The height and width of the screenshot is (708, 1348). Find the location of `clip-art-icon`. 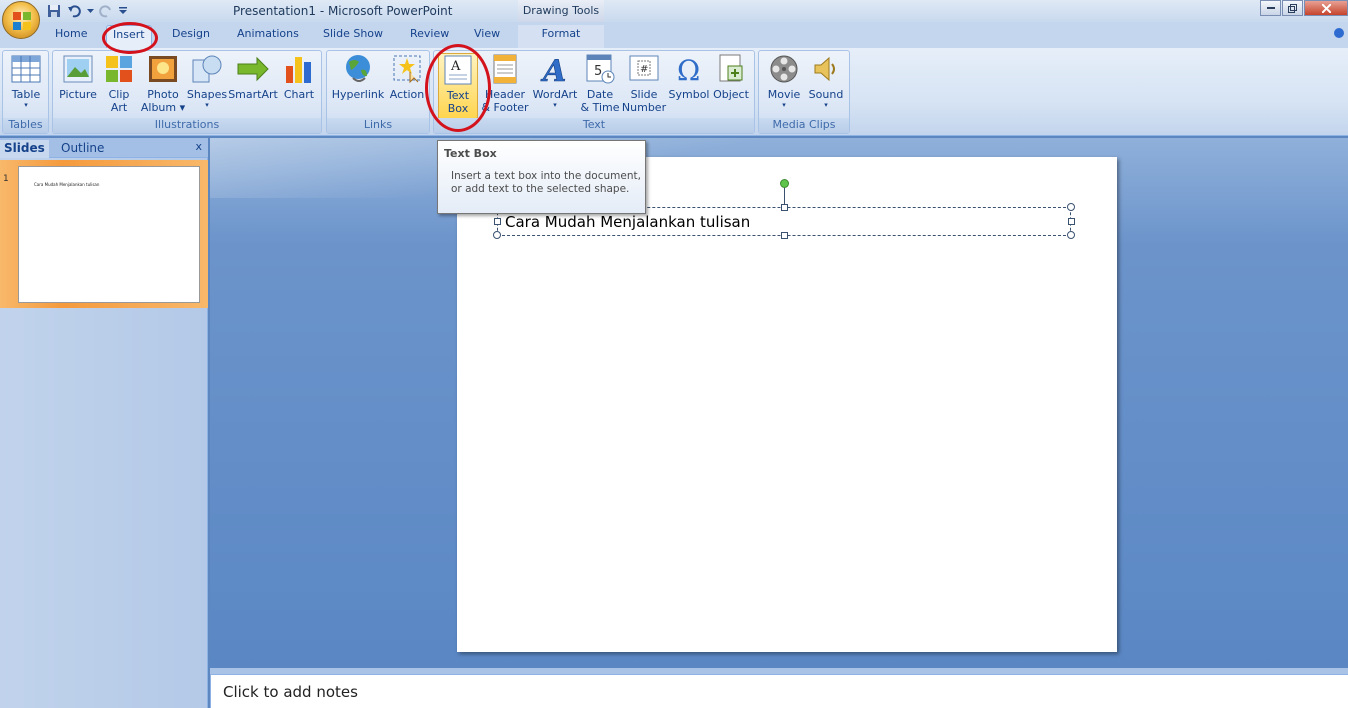

clip-art-icon is located at coordinates (119, 69).